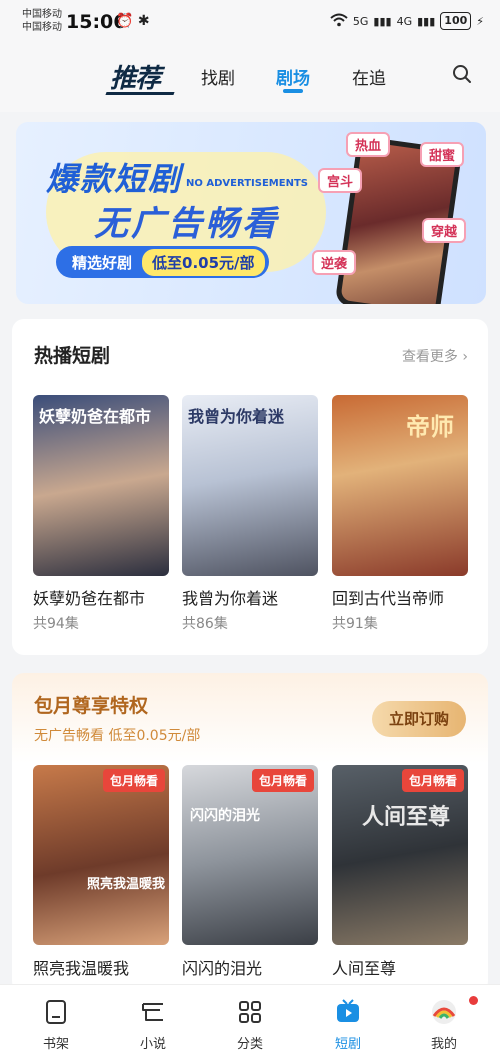 The image size is (500, 1064). I want to click on drama-poster: 包月畅看 人间至尊, so click(400, 855).